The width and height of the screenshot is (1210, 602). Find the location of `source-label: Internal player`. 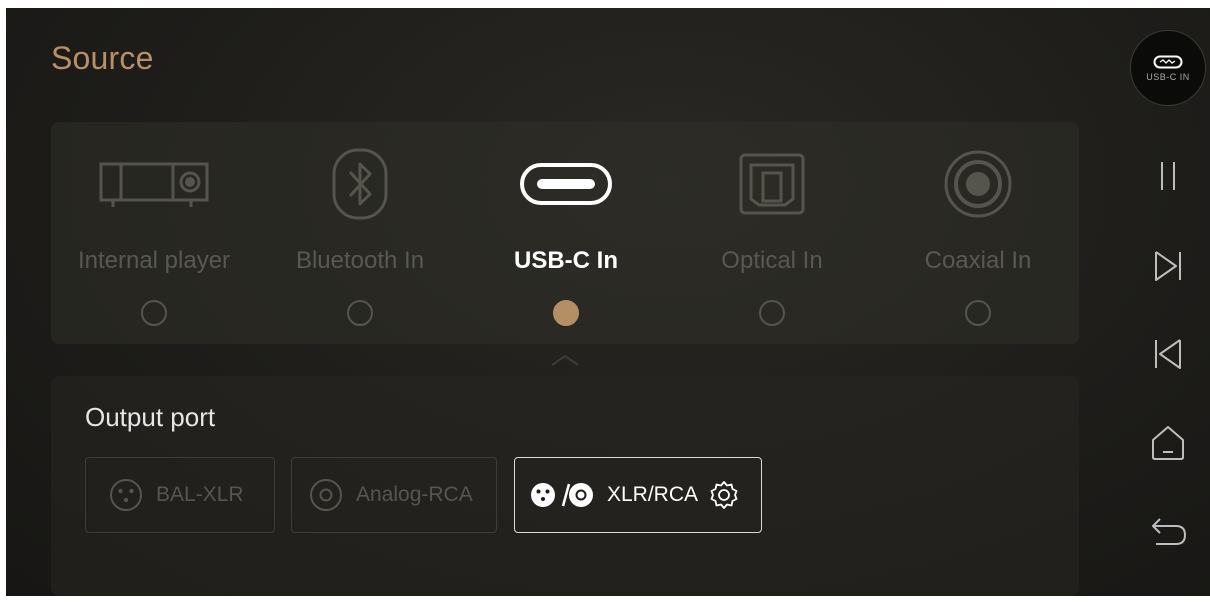

source-label: Internal player is located at coordinates (154, 260).